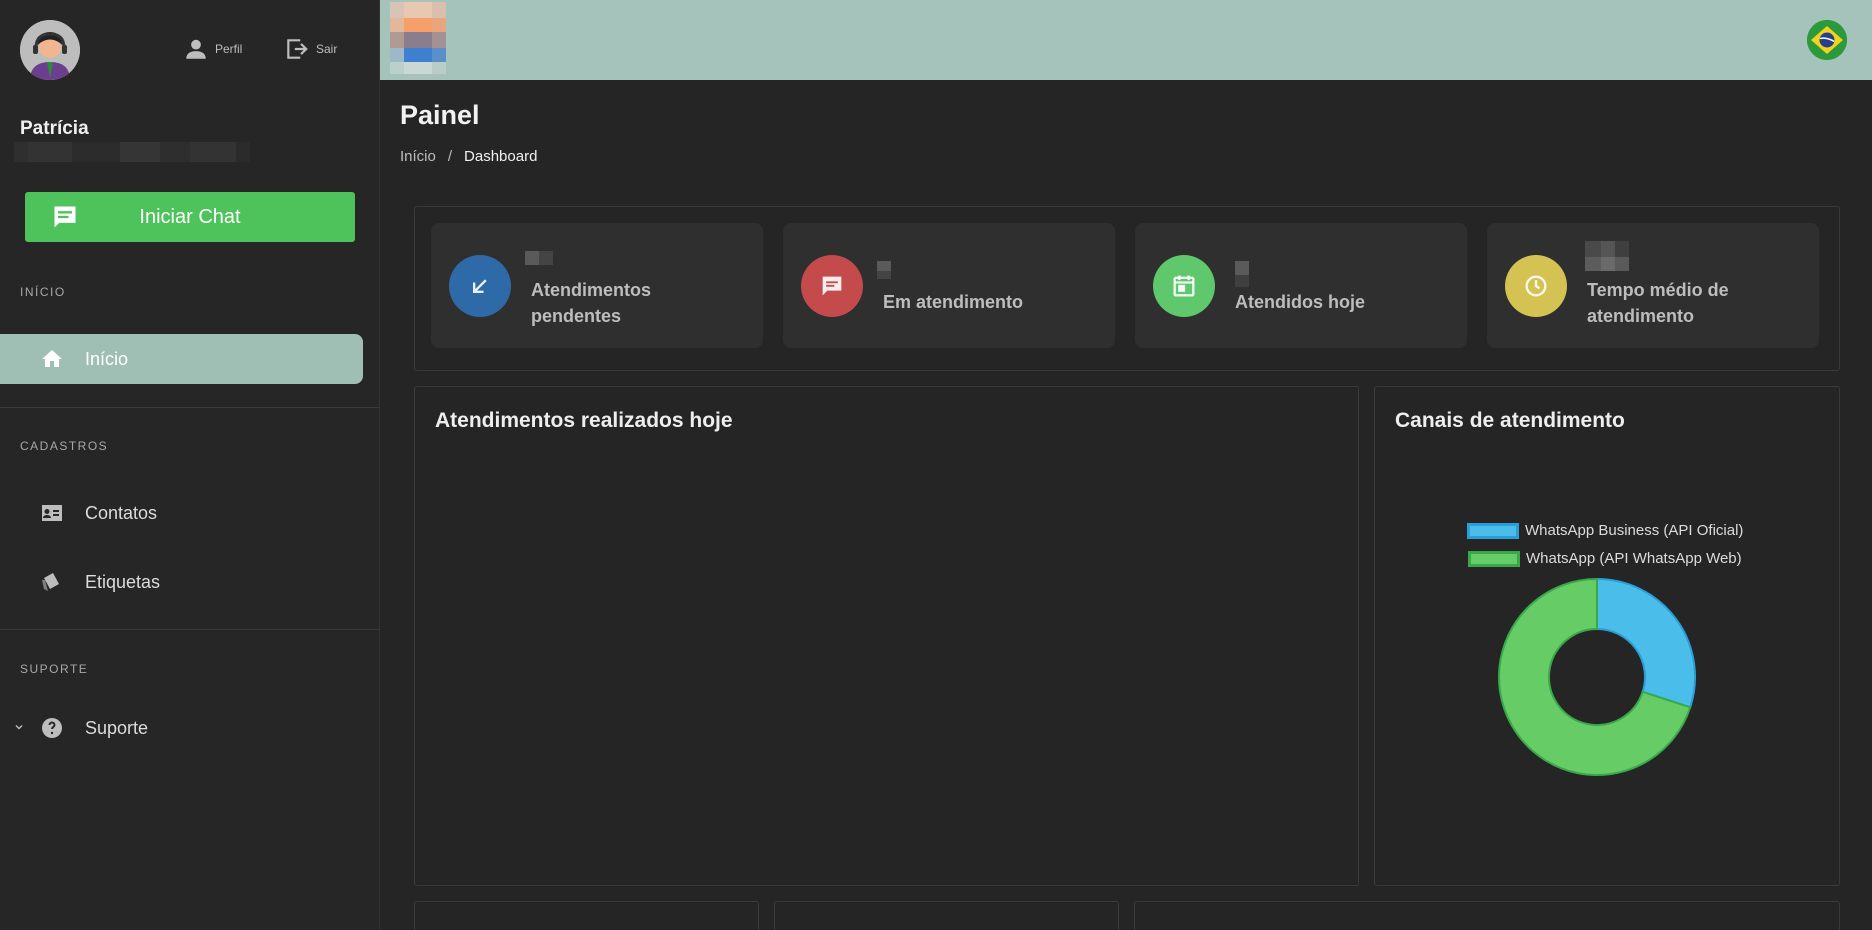 This screenshot has width=1872, height=930. I want to click on legend-item-0: WhatsApp Business (API Oficial), so click(1605, 530).